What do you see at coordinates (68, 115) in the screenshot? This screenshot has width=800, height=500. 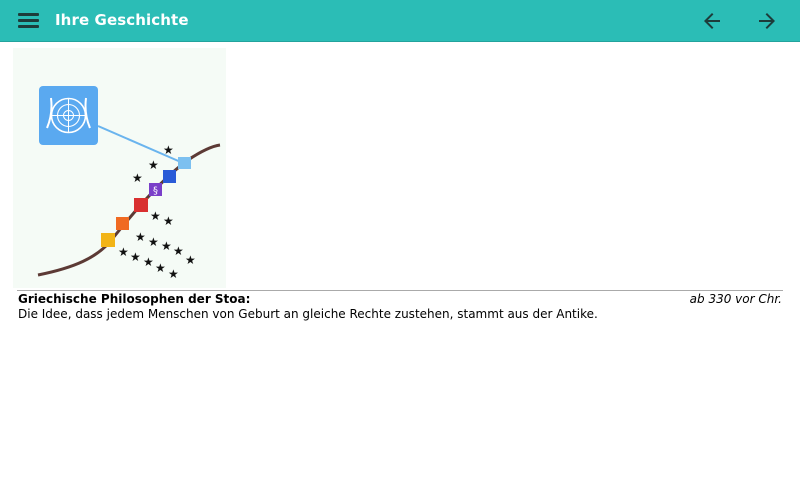 I see `un-emblem-icon` at bounding box center [68, 115].